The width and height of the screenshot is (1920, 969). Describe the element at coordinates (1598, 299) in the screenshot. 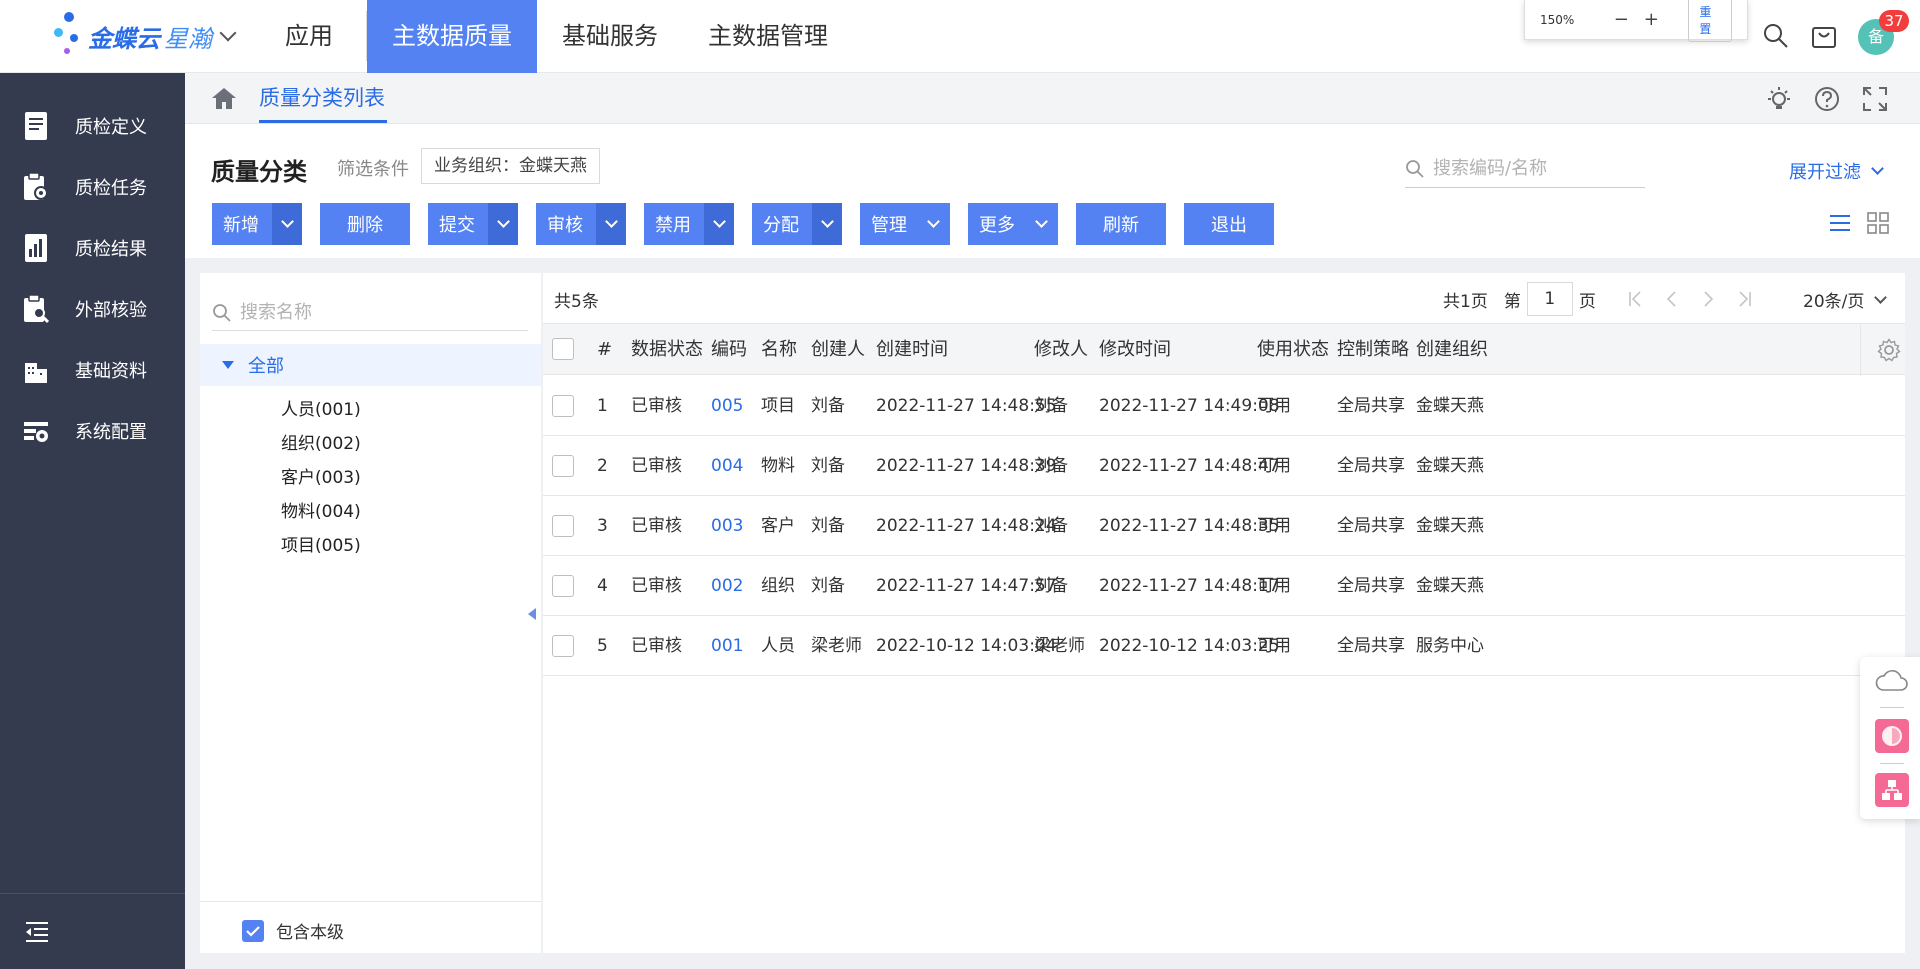

I see `pagination: 共1页 第 1 页` at that location.